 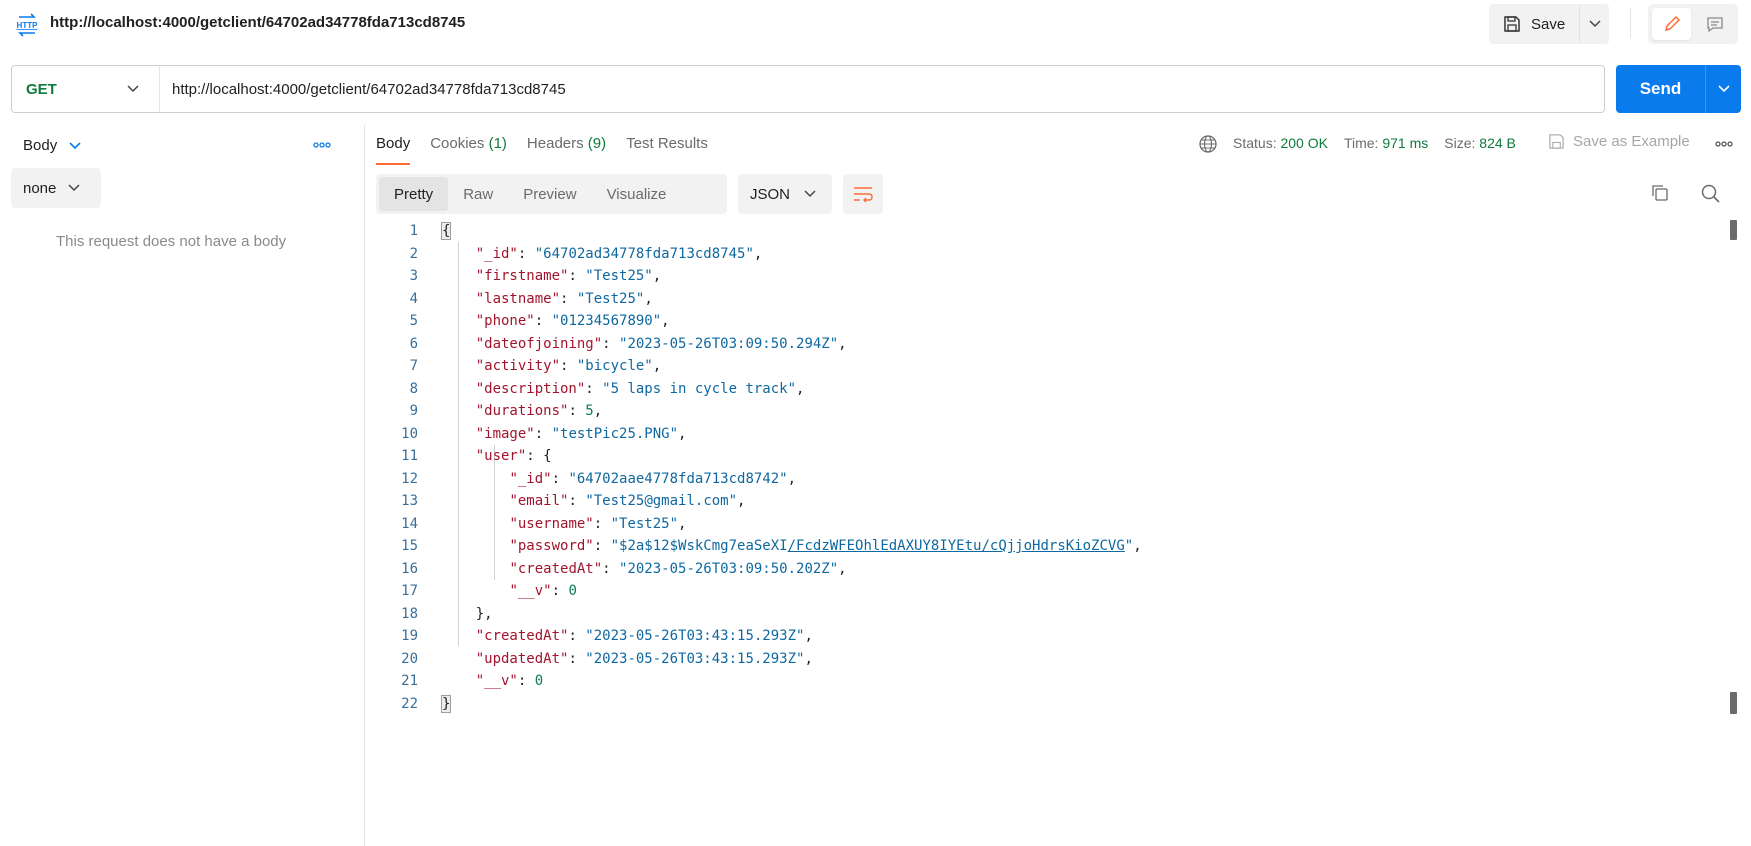 I want to click on format-label: JSON, so click(x=770, y=194).